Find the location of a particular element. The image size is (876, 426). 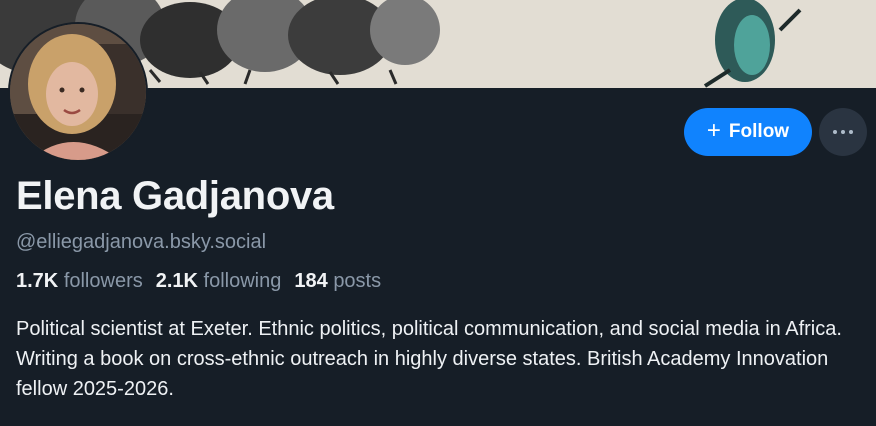

ellipsis-icon is located at coordinates (843, 132).